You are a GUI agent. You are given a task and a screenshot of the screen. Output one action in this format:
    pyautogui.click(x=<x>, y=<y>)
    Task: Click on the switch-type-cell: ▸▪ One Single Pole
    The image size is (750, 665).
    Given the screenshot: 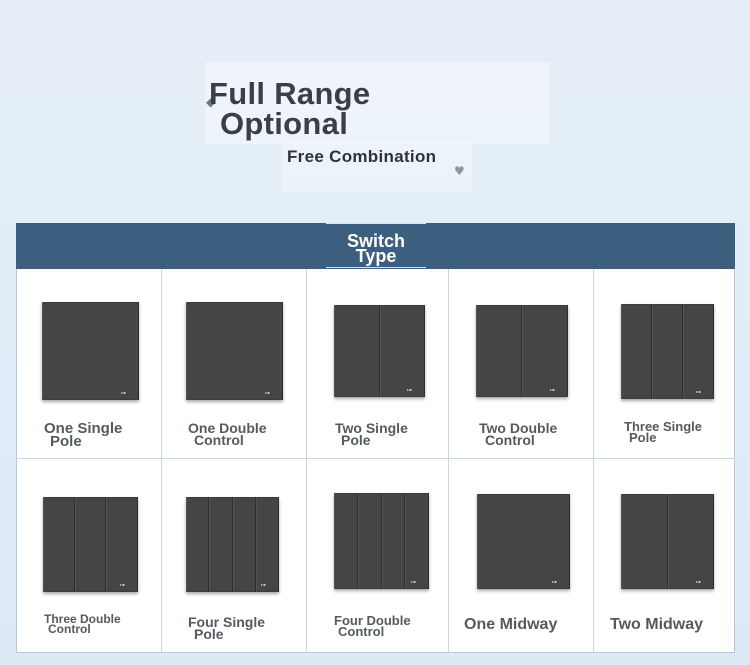 What is the action you would take?
    pyautogui.click(x=89, y=364)
    